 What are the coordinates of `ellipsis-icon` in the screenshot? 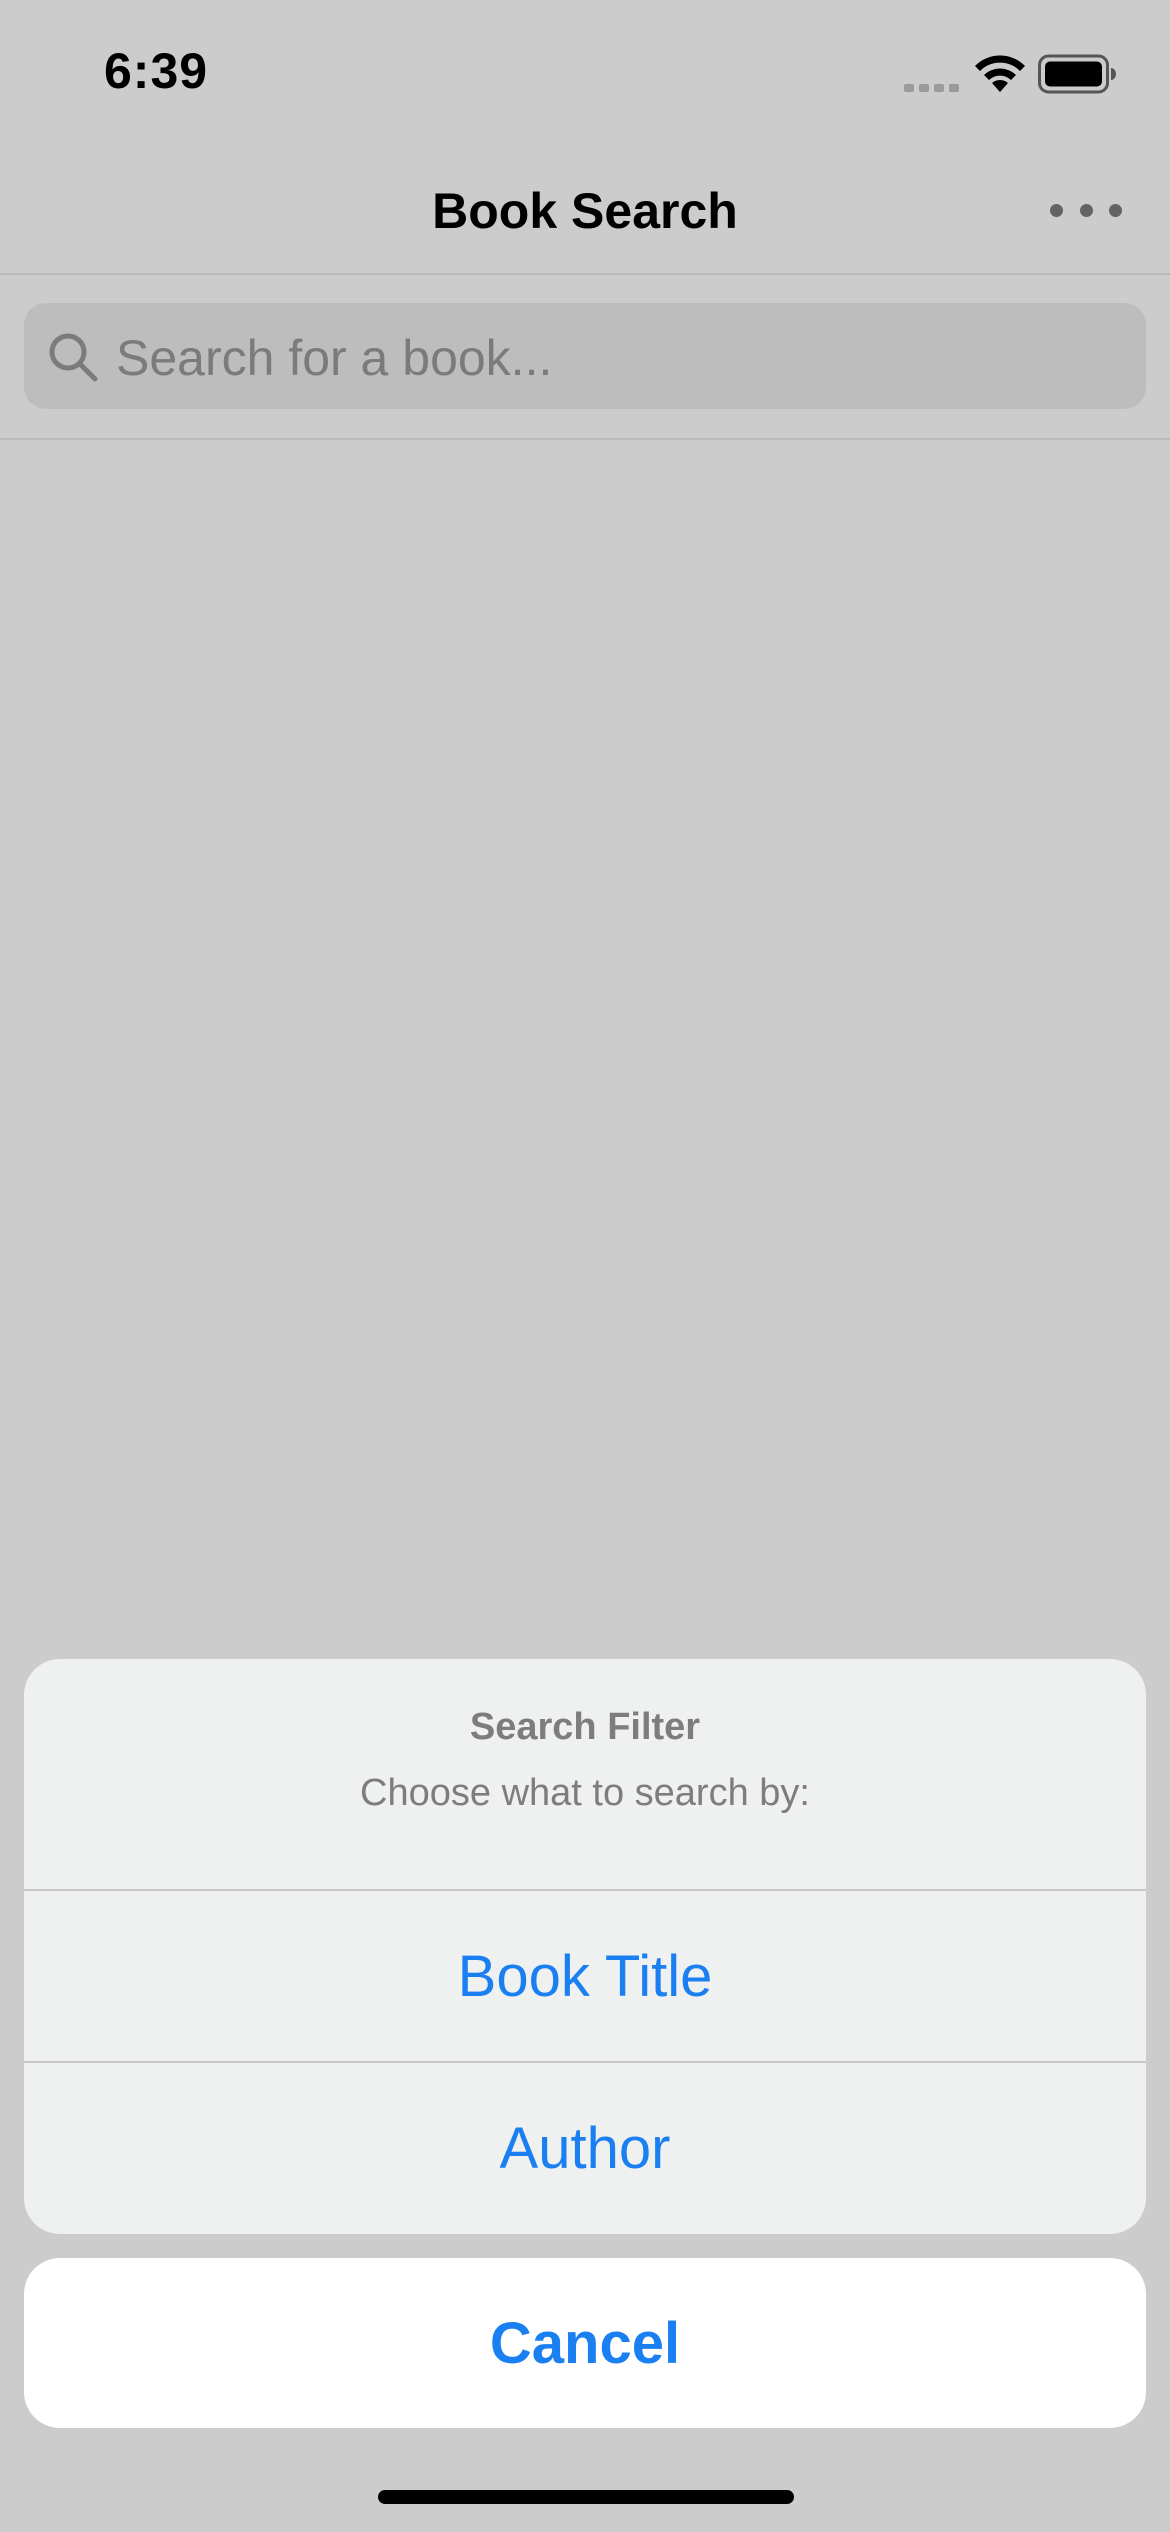 It's located at (1056, 210).